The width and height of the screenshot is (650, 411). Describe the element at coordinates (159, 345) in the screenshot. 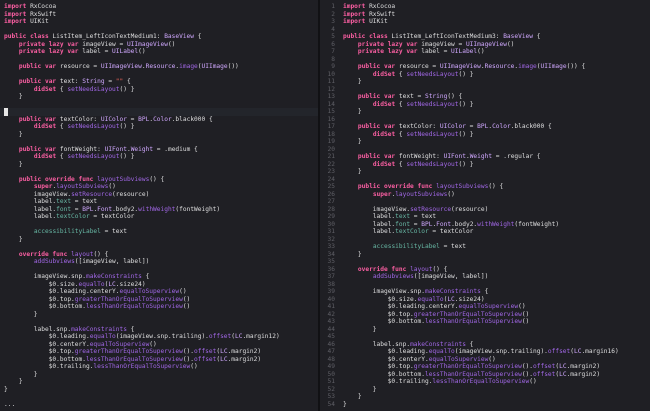

I see `code-line: $0.centerY.equalToSuperview()` at that location.